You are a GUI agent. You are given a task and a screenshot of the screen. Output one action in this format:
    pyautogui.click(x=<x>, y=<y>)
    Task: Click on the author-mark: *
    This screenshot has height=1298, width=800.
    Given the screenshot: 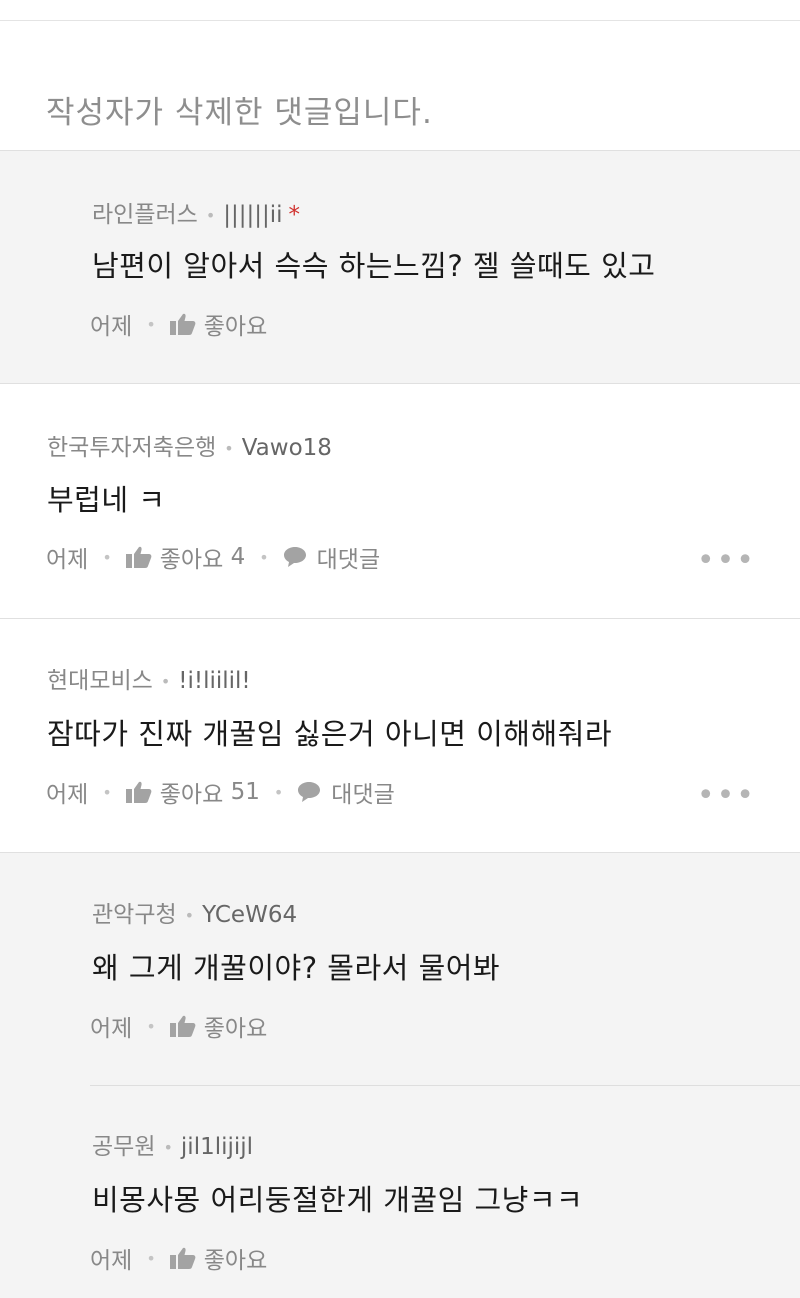 What is the action you would take?
    pyautogui.click(x=294, y=215)
    